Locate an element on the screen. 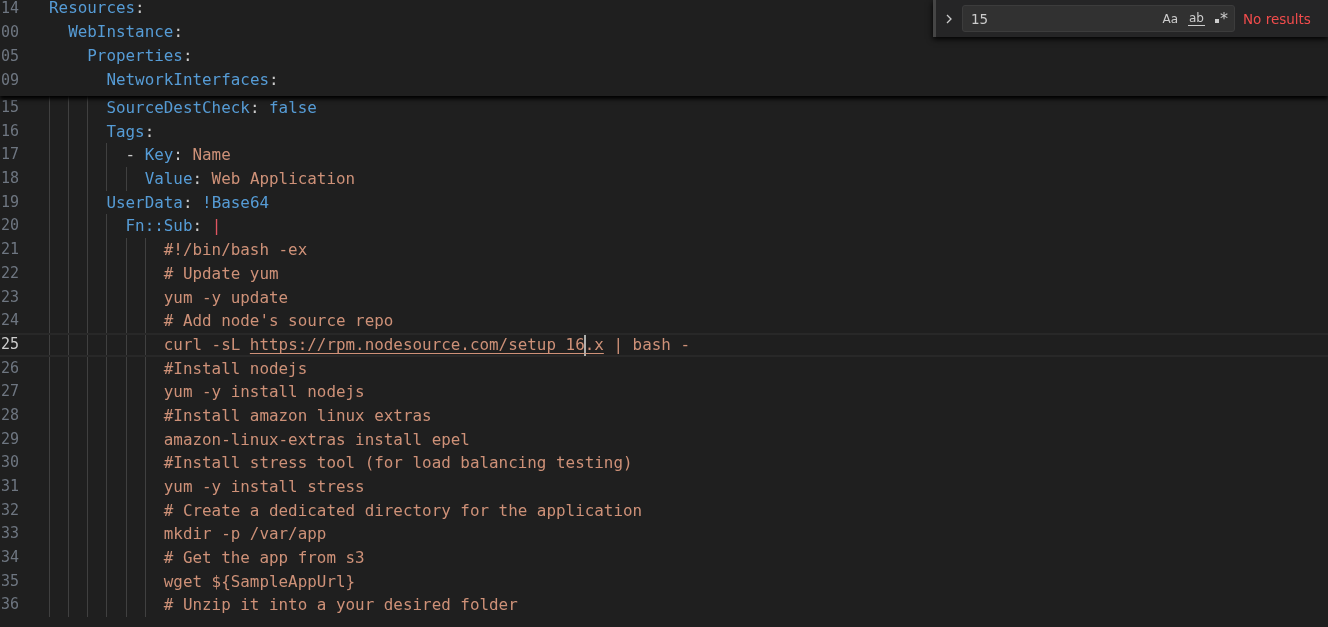 The height and width of the screenshot is (627, 1328). code-line: curl -sL https://rpm.nodesource.com/setup_16.x | bash - is located at coordinates (426, 344).